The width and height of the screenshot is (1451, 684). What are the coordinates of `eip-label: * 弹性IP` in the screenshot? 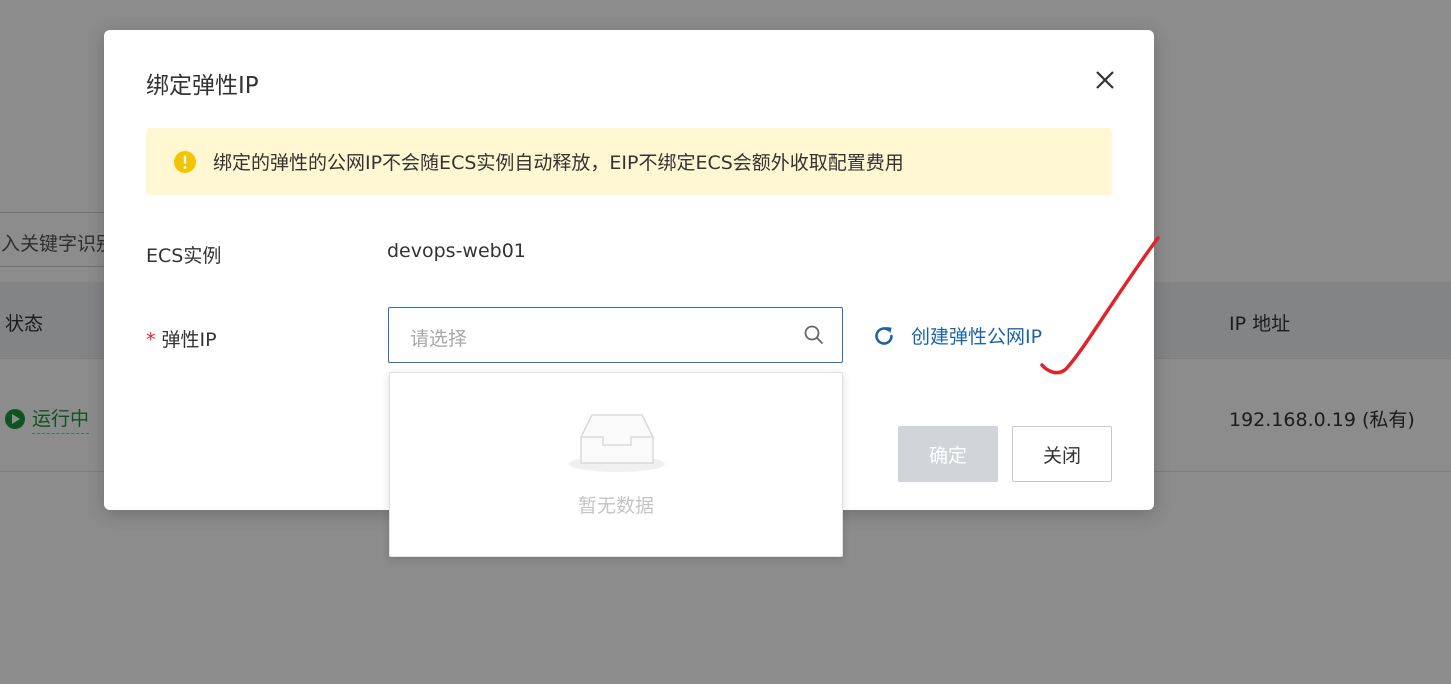 It's located at (181, 338).